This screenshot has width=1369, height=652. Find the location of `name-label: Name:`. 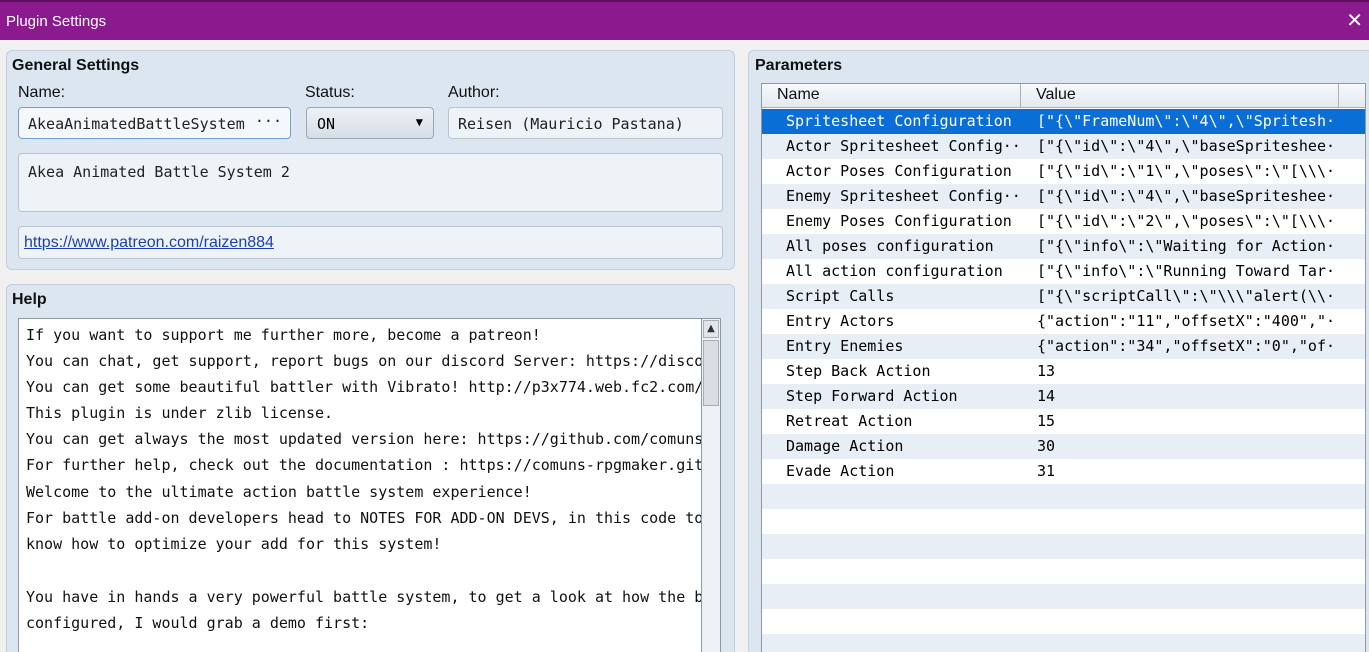

name-label: Name: is located at coordinates (42, 92).